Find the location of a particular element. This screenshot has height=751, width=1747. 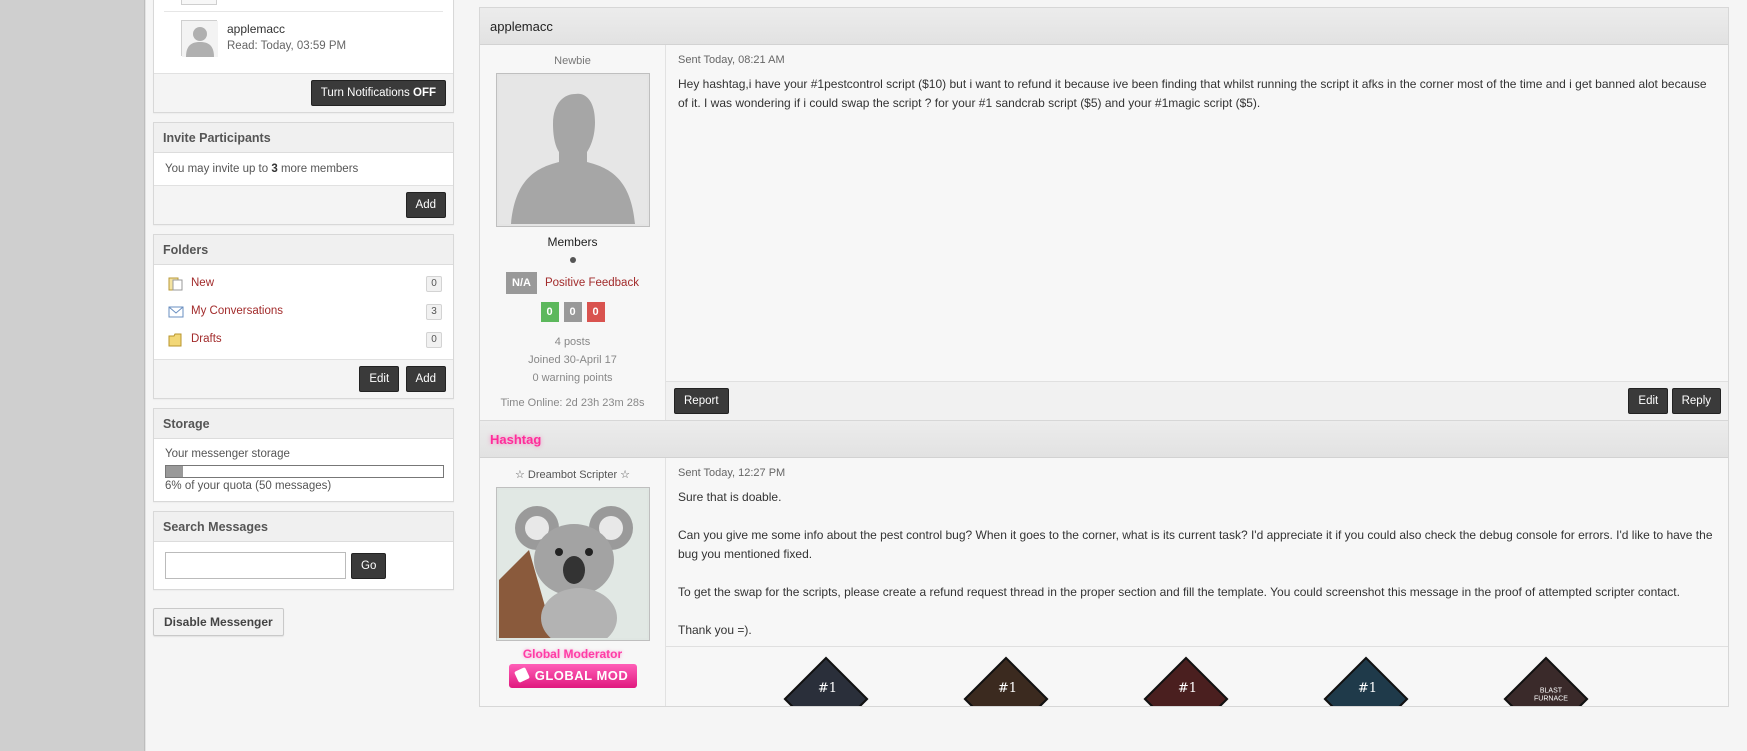

invite-text: You may invite up to 3 more members is located at coordinates (303, 169).